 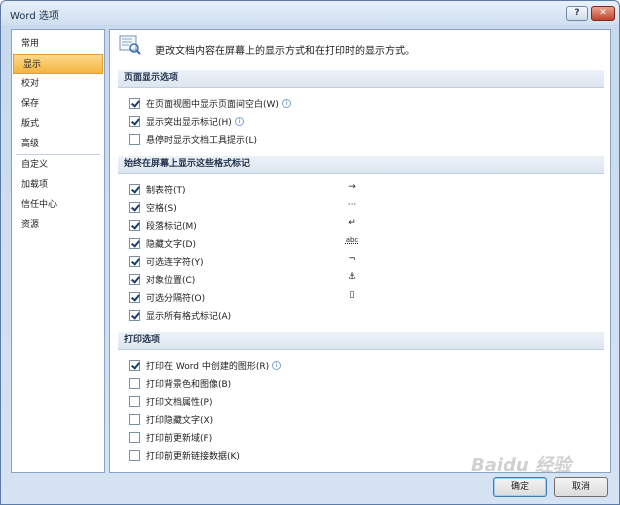 I want to click on sidebar-item-advanced: 高级, so click(x=58, y=144).